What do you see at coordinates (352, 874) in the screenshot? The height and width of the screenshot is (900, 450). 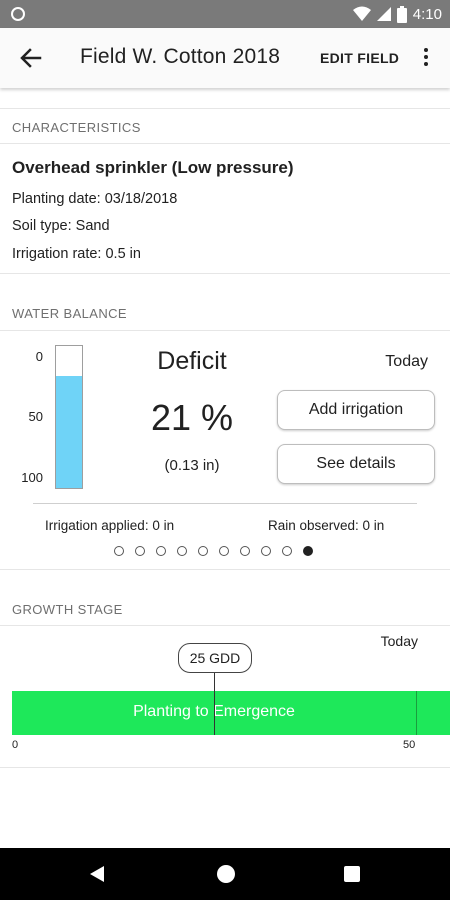 I see `nav-recents-icon` at bounding box center [352, 874].